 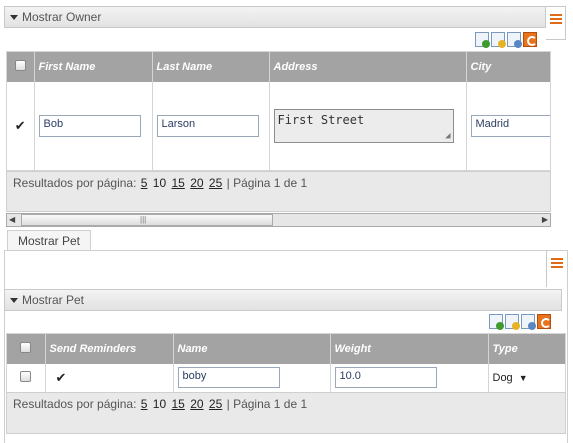 I want to click on pet-name-field: boby, so click(x=228, y=378).